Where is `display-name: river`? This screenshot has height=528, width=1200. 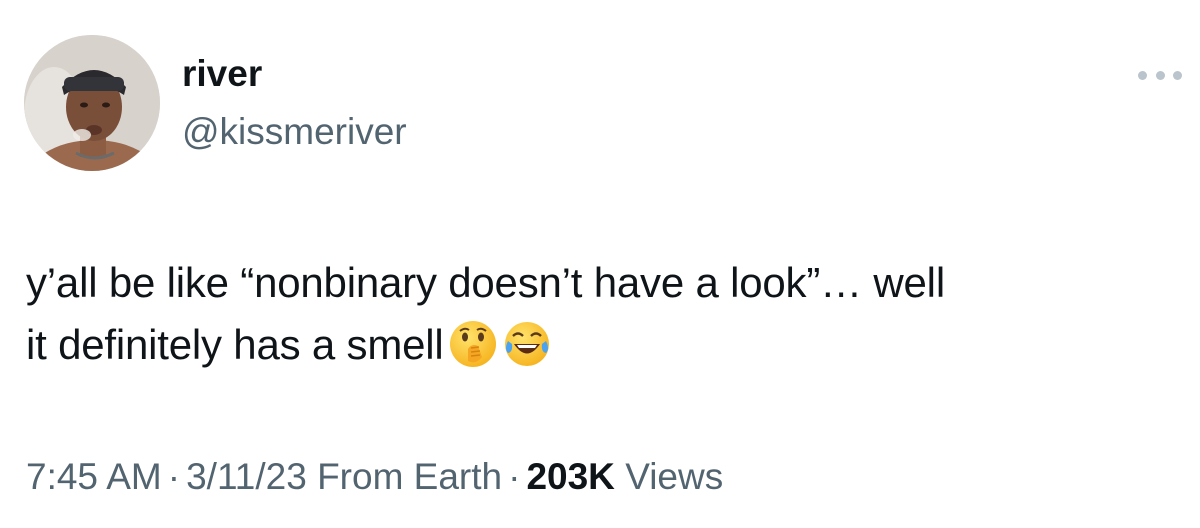
display-name: river is located at coordinates (222, 74).